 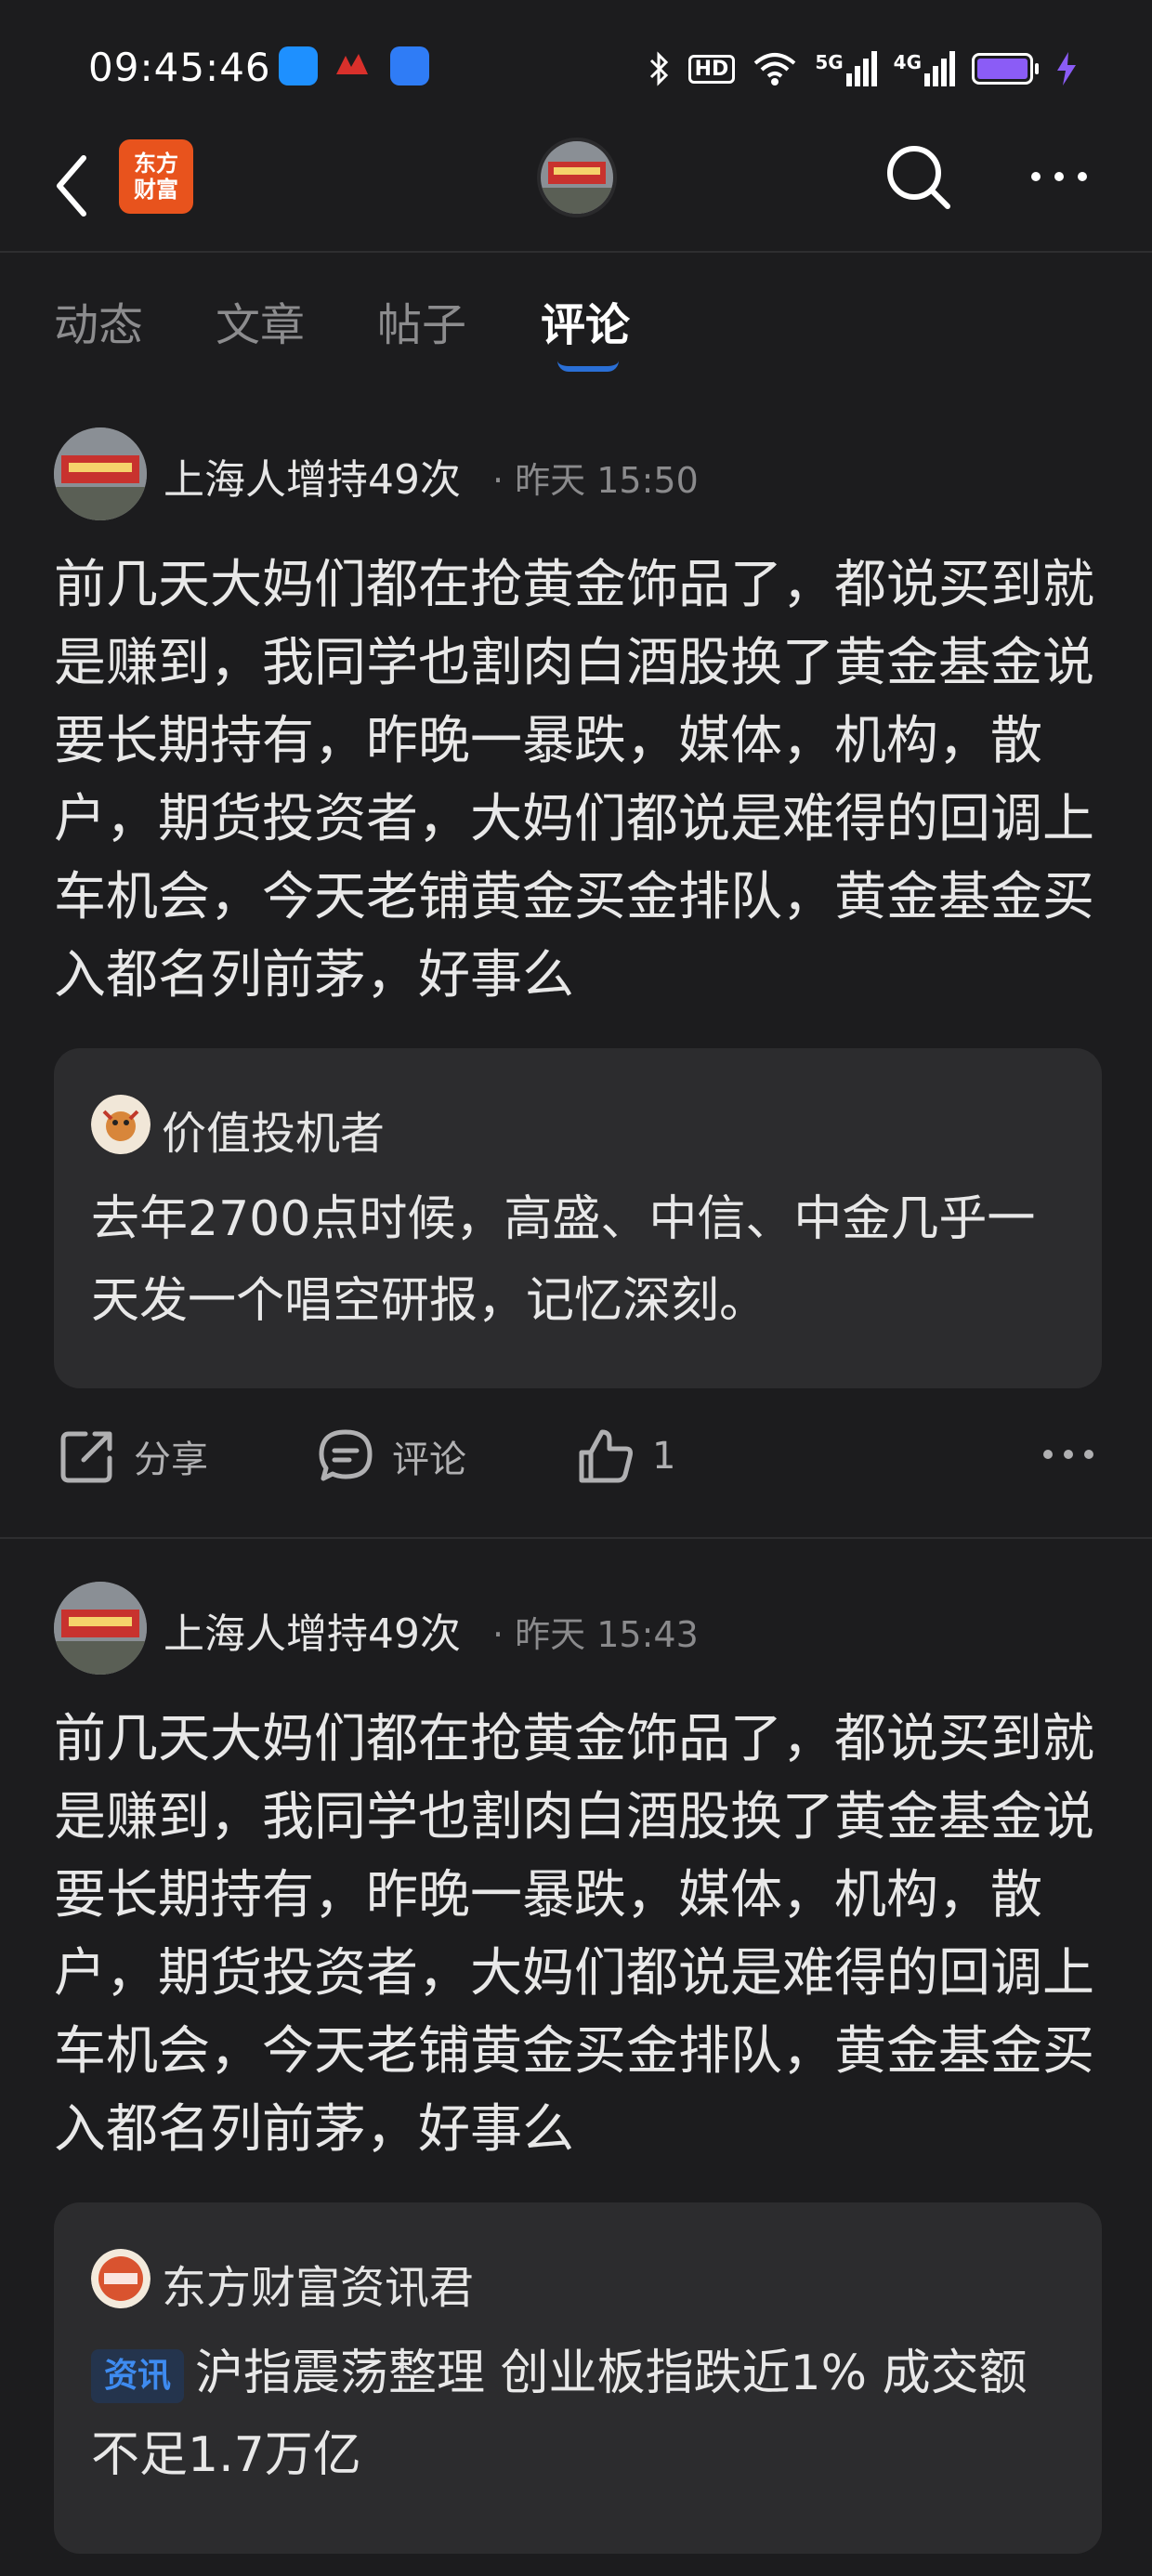 I want to click on charging-icon, so click(x=1066, y=68).